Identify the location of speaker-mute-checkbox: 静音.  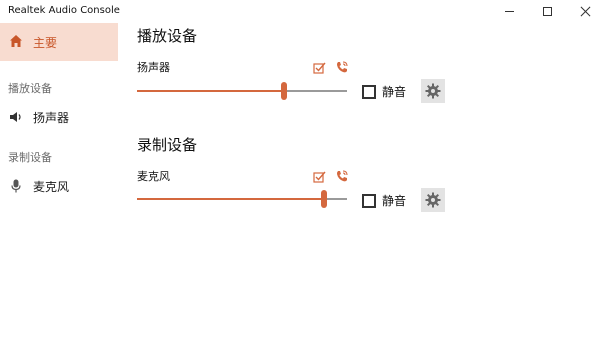
(384, 91).